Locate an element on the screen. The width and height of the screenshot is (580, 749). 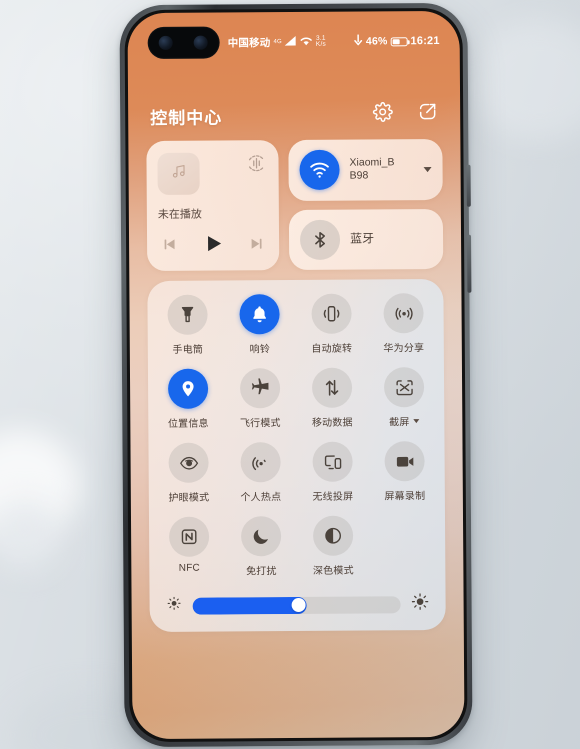
toggle-do-not-disturb: 免打扰 is located at coordinates (261, 553).